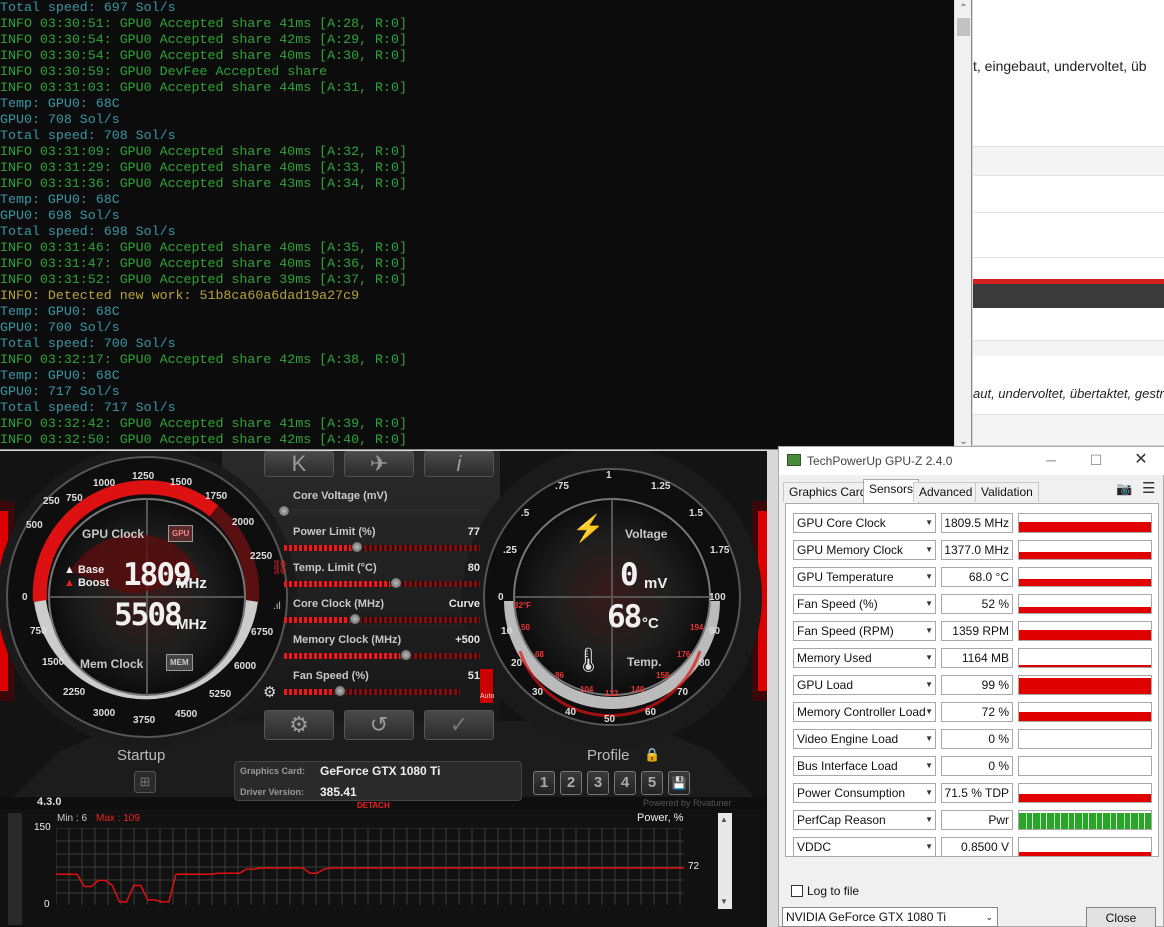 This screenshot has height=927, width=1164. Describe the element at coordinates (864, 712) in the screenshot. I see `sensor-name-select: Memory Controller Load ▼` at that location.